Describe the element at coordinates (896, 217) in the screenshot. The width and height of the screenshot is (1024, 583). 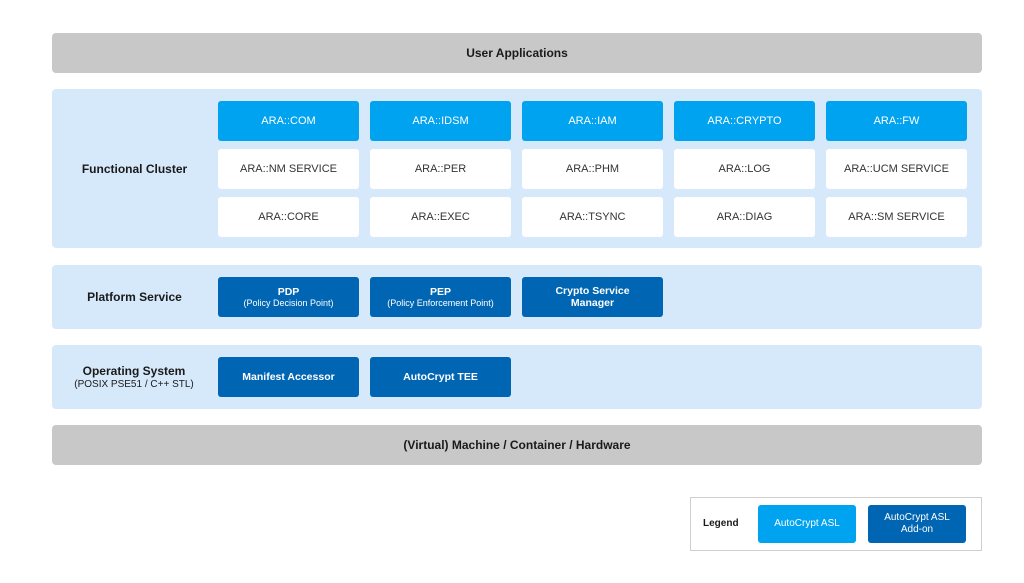
I see `ara-sm-service-box: ARA::SM SERVICE` at that location.